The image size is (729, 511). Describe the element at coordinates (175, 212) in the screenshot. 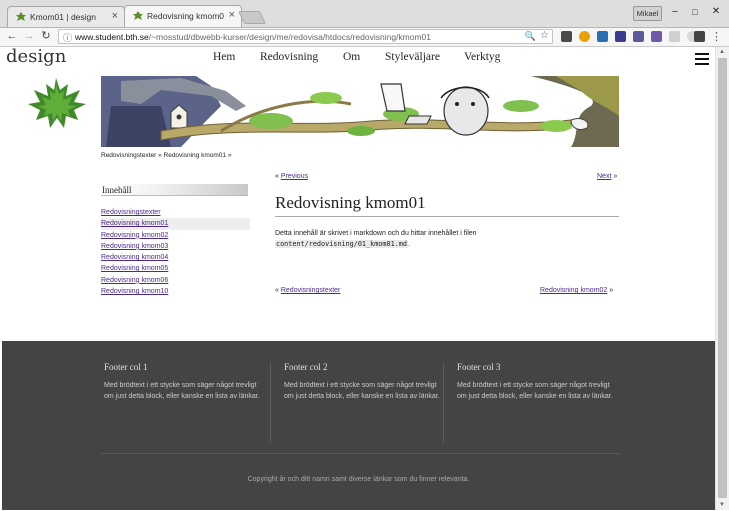

I see `sidebar-item-redovisningstexter: Redovisningstexter` at that location.